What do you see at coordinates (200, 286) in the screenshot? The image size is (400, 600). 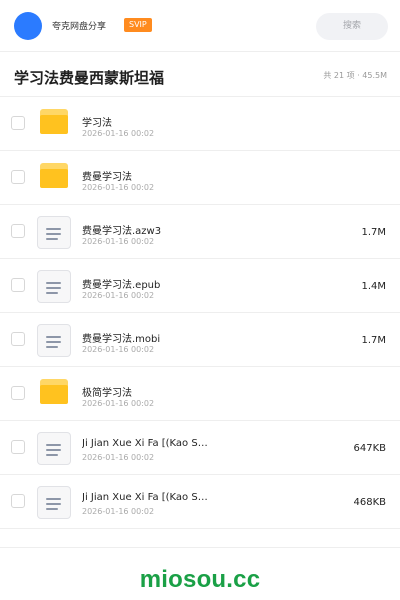 I see `file-row: 费曼学习法.epub 2026-01-16 00:02 1.4M` at bounding box center [200, 286].